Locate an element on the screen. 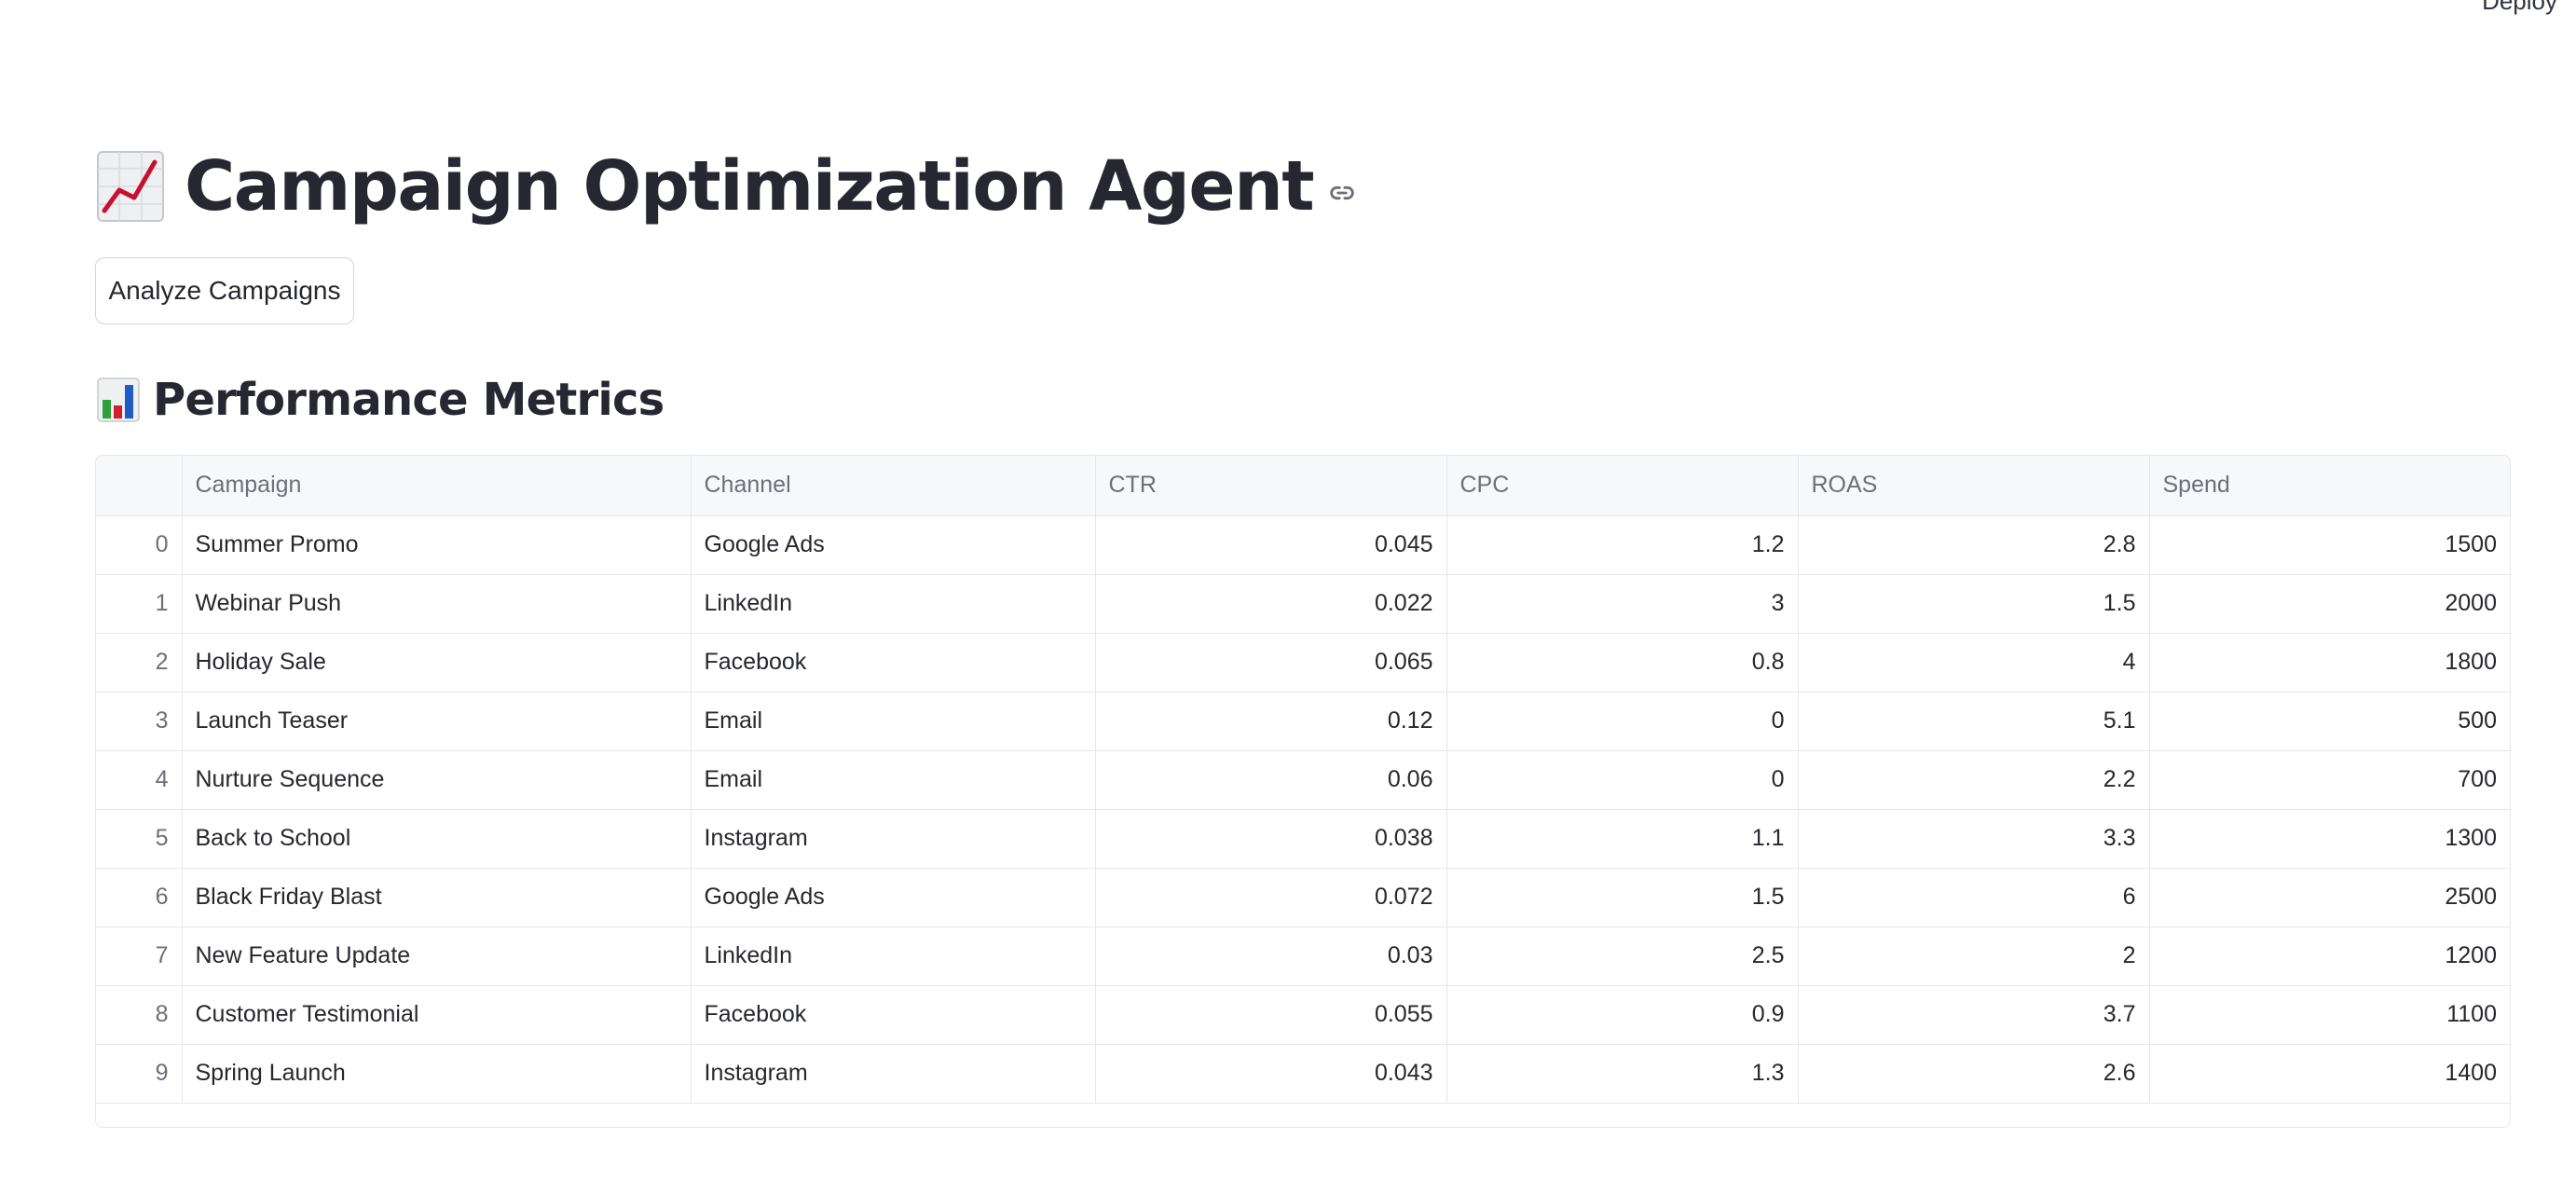 This screenshot has width=2576, height=1180. cpc-cell: 1.1 is located at coordinates (1622, 839).